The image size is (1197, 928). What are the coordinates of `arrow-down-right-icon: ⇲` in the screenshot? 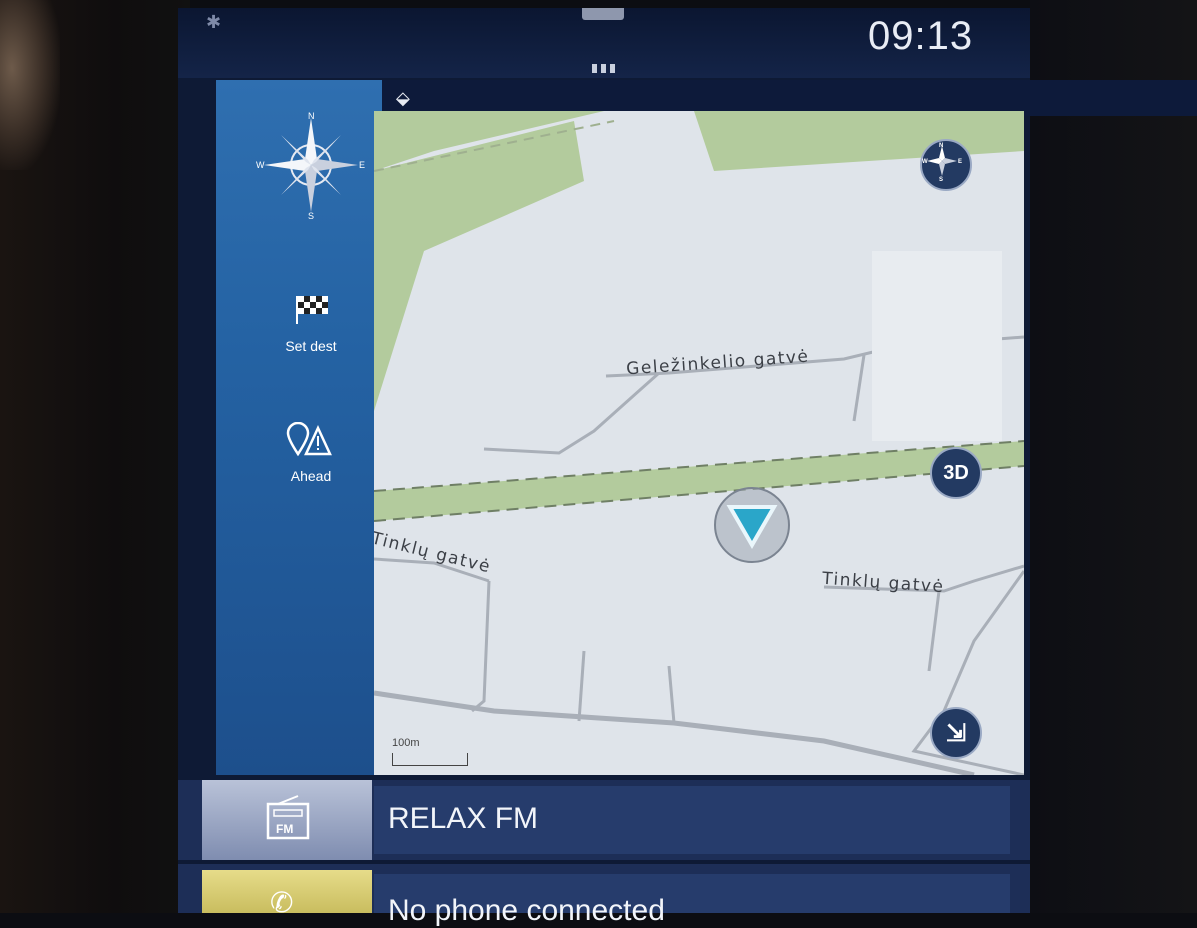 It's located at (956, 733).